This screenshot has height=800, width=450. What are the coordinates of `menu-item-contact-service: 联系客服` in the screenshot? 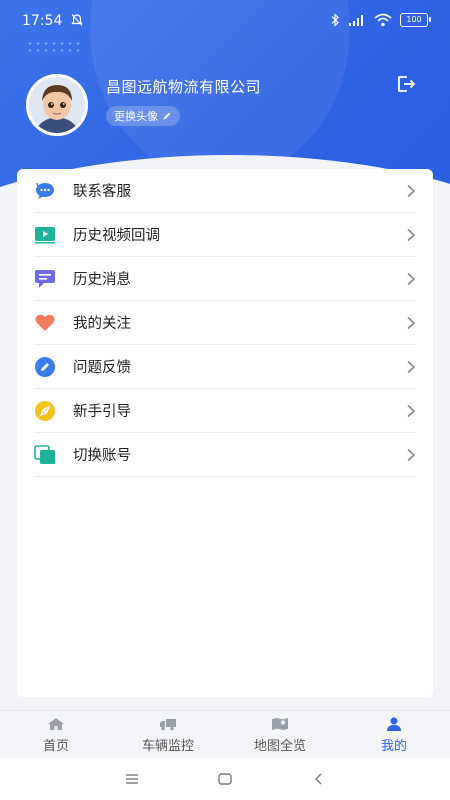 It's located at (225, 191).